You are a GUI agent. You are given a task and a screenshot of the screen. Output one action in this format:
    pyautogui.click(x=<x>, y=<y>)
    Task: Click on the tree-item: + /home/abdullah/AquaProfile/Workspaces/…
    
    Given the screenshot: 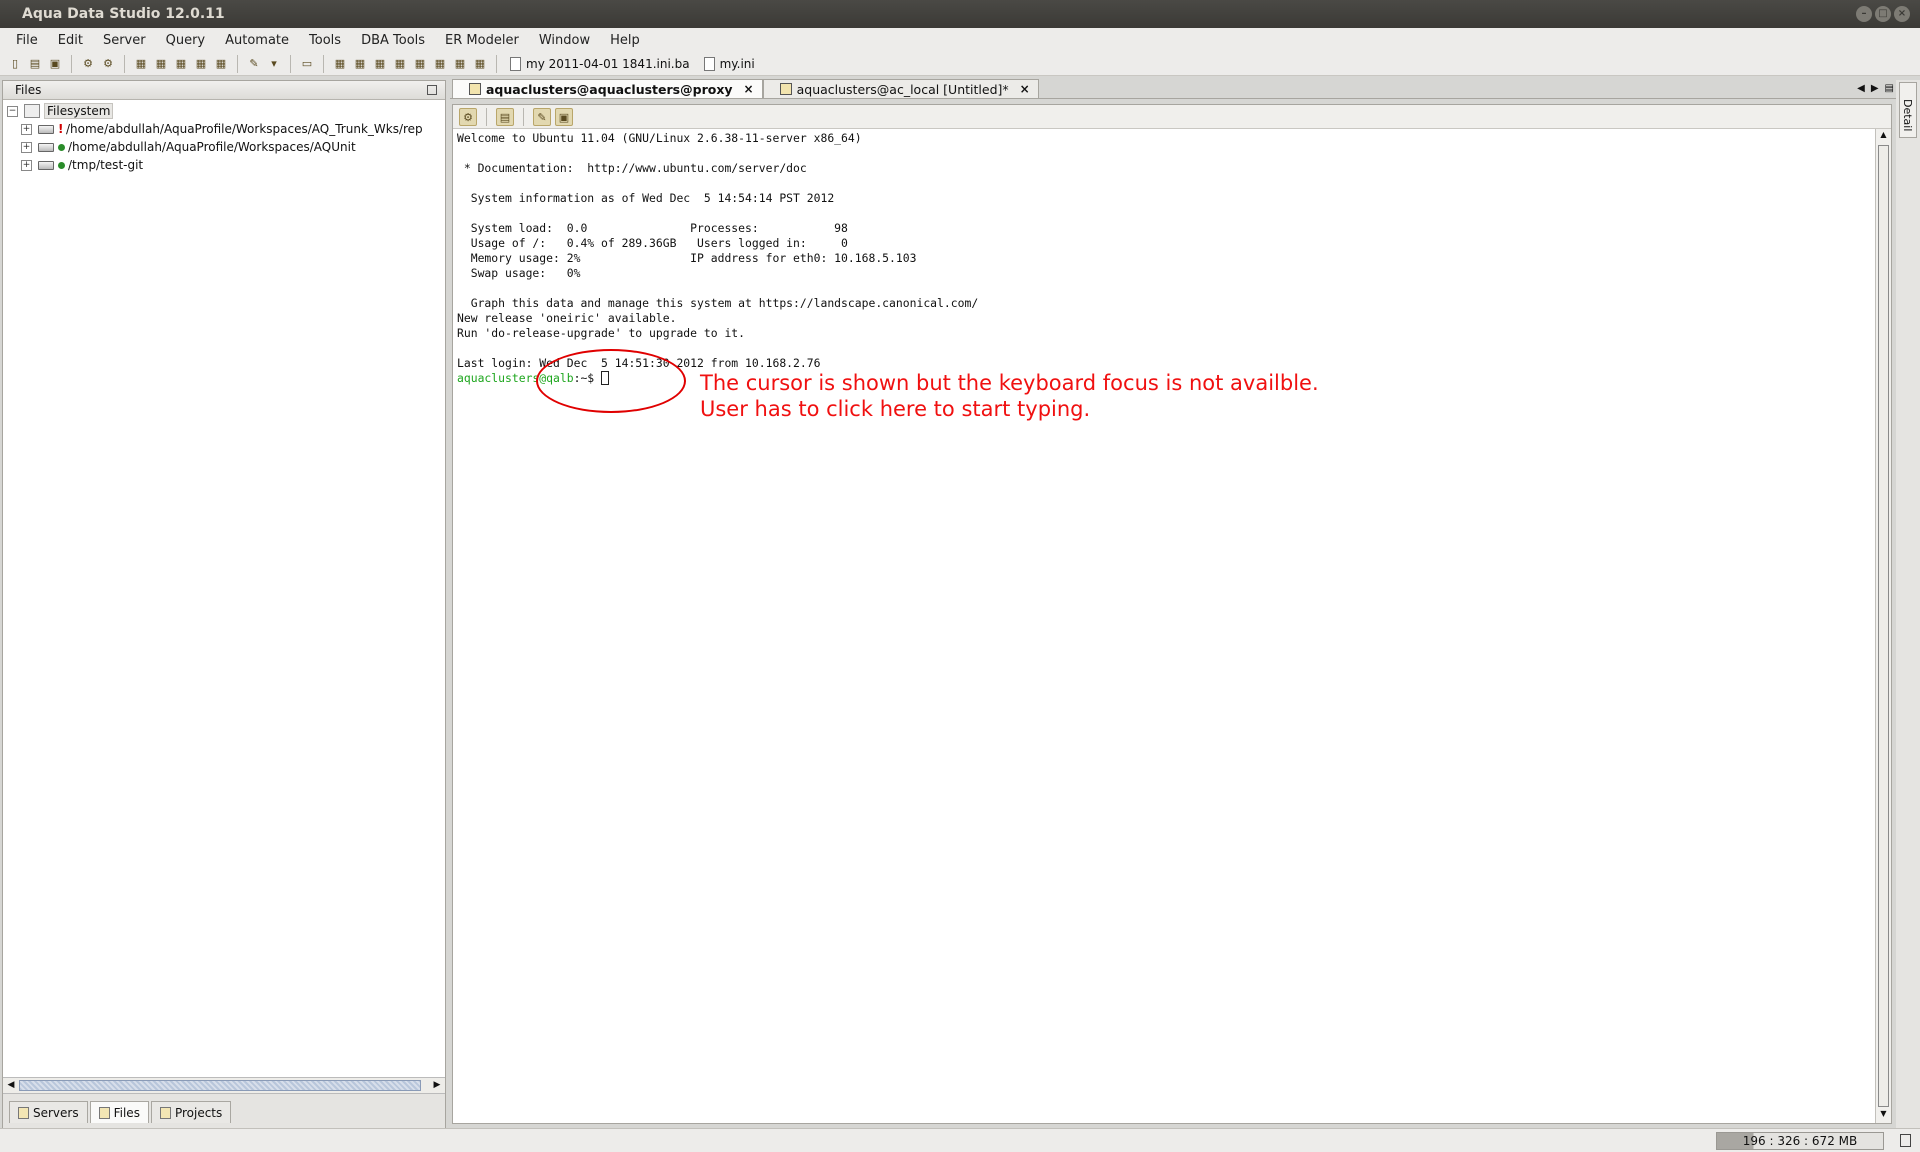 What is the action you would take?
    pyautogui.click(x=226, y=147)
    